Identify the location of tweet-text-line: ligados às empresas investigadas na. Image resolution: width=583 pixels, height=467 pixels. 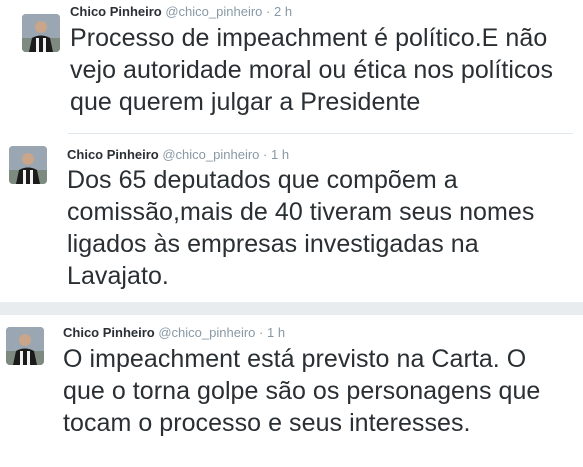
(273, 244).